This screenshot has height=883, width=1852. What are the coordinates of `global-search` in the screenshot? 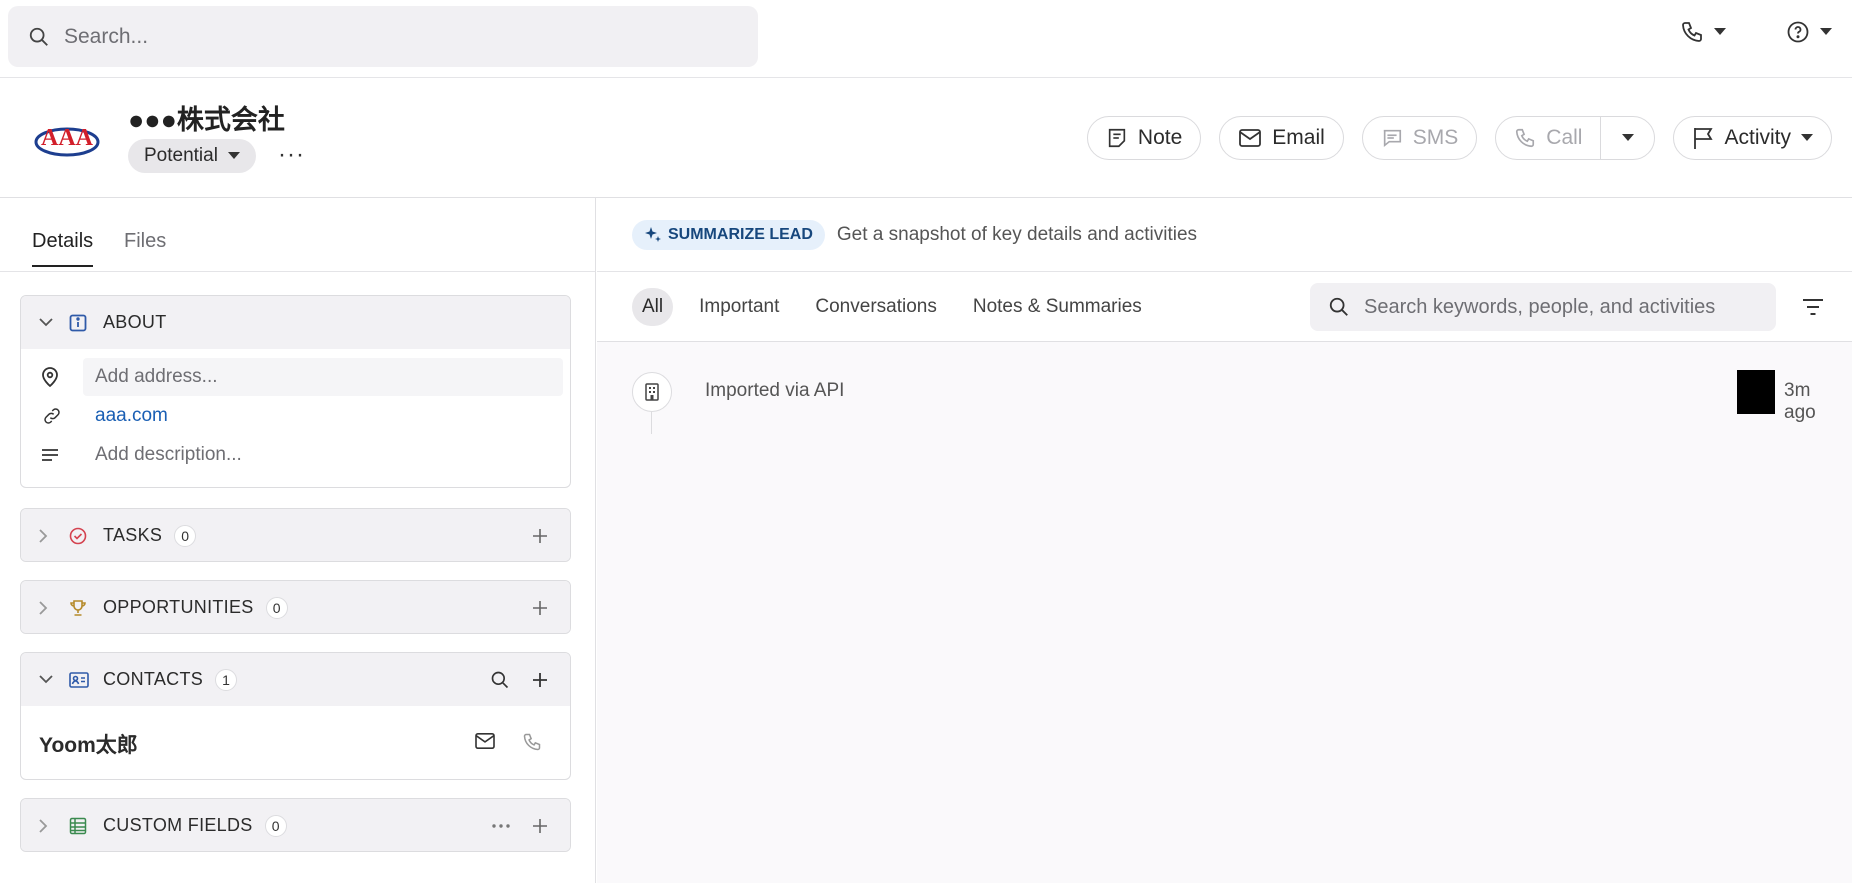 It's located at (383, 36).